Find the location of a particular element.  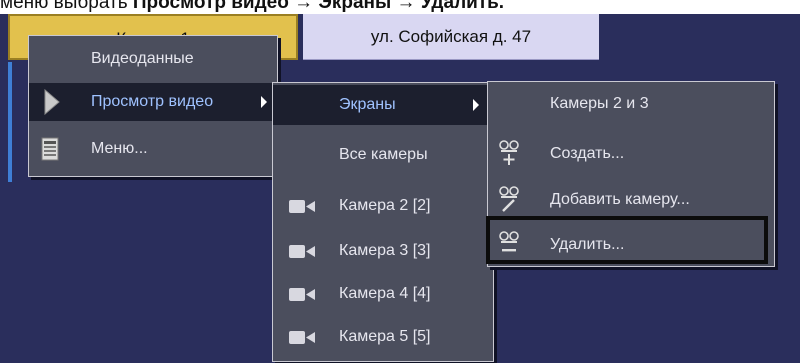

menu-item-videodata-label: Видеоданные is located at coordinates (142, 58).